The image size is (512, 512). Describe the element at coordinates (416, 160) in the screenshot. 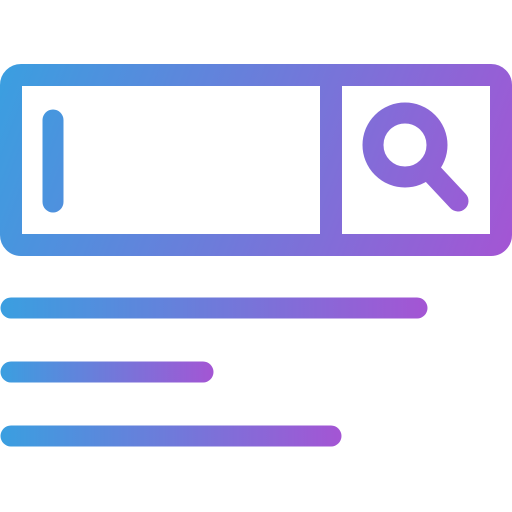

I see `search-button` at that location.